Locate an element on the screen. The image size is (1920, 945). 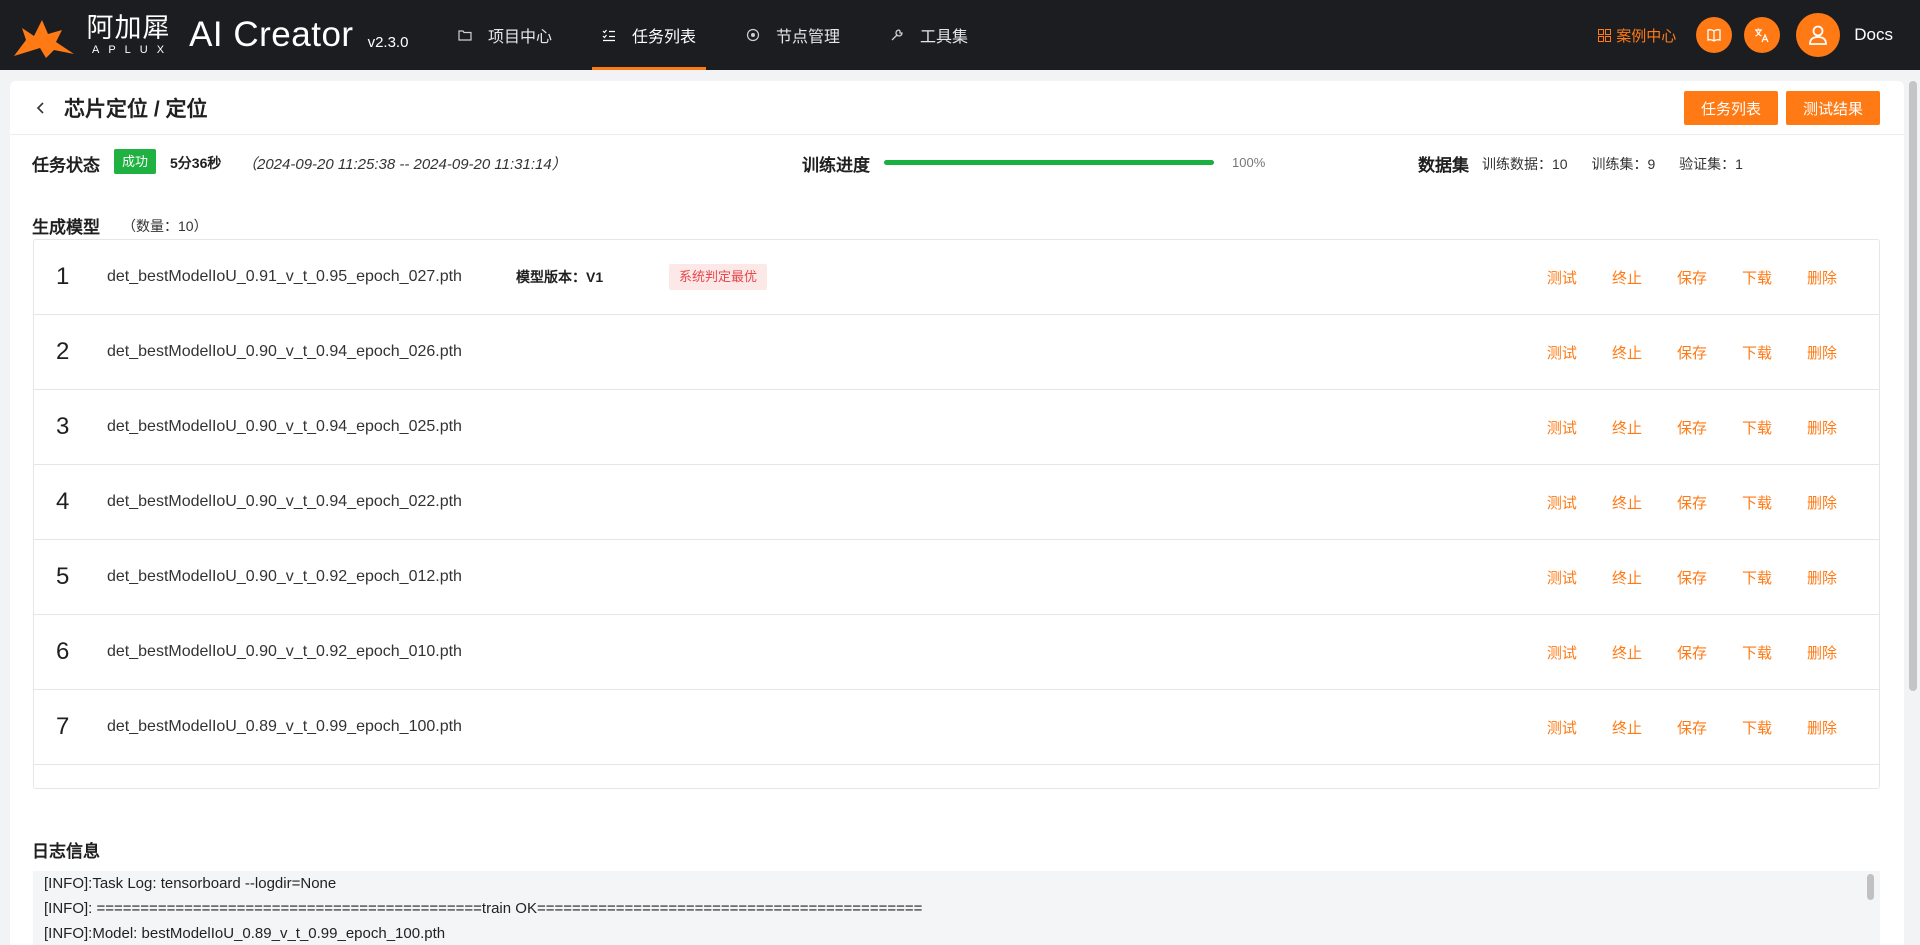
model-version: 模型版本：V1 is located at coordinates (560, 277).